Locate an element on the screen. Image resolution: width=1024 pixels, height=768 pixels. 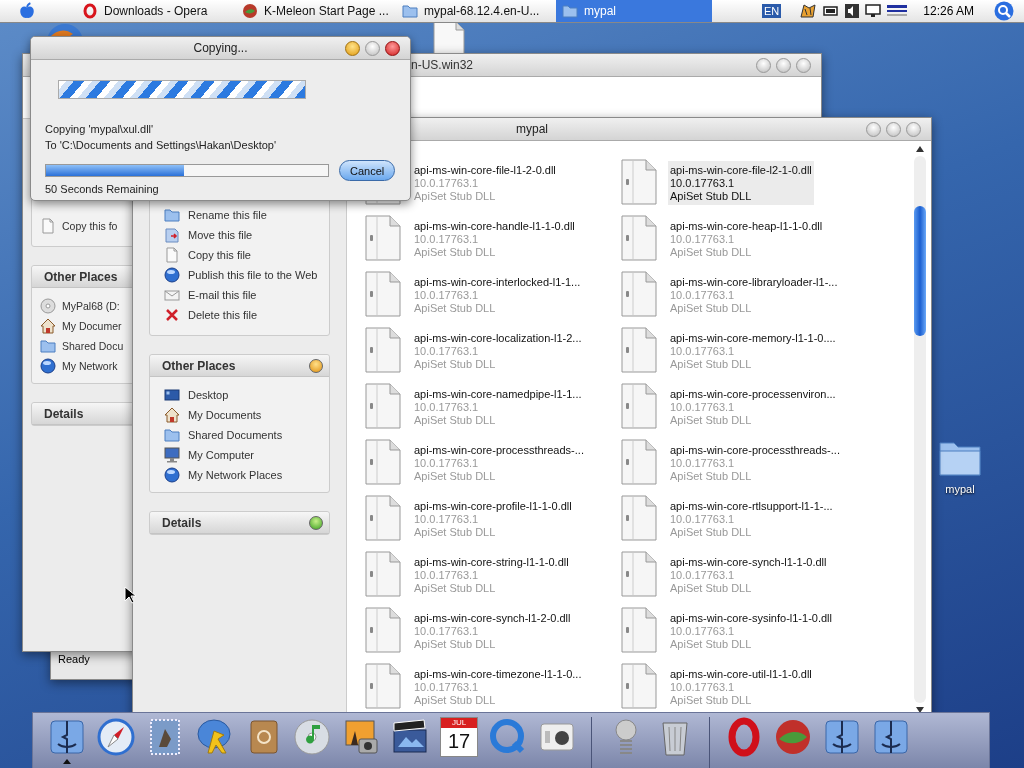
task-link: Copy this file is located at coordinates (219, 255).